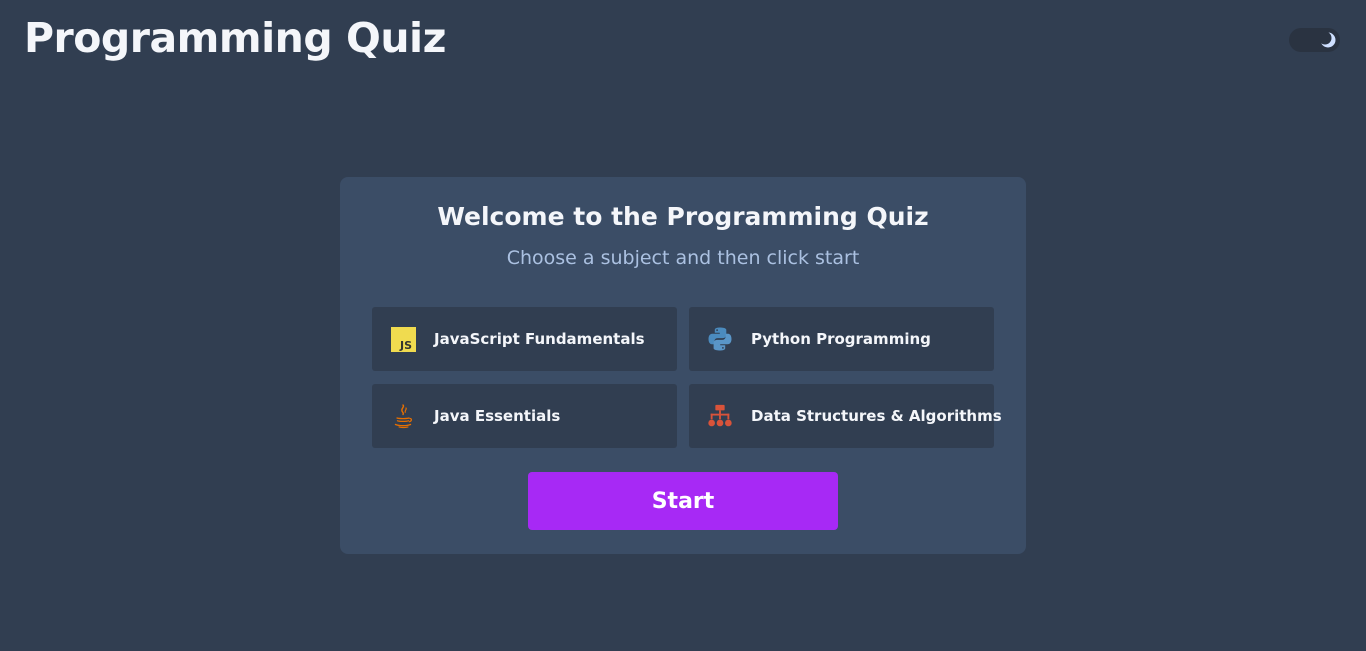 This screenshot has width=1366, height=651. I want to click on moon-icon, so click(1327, 39).